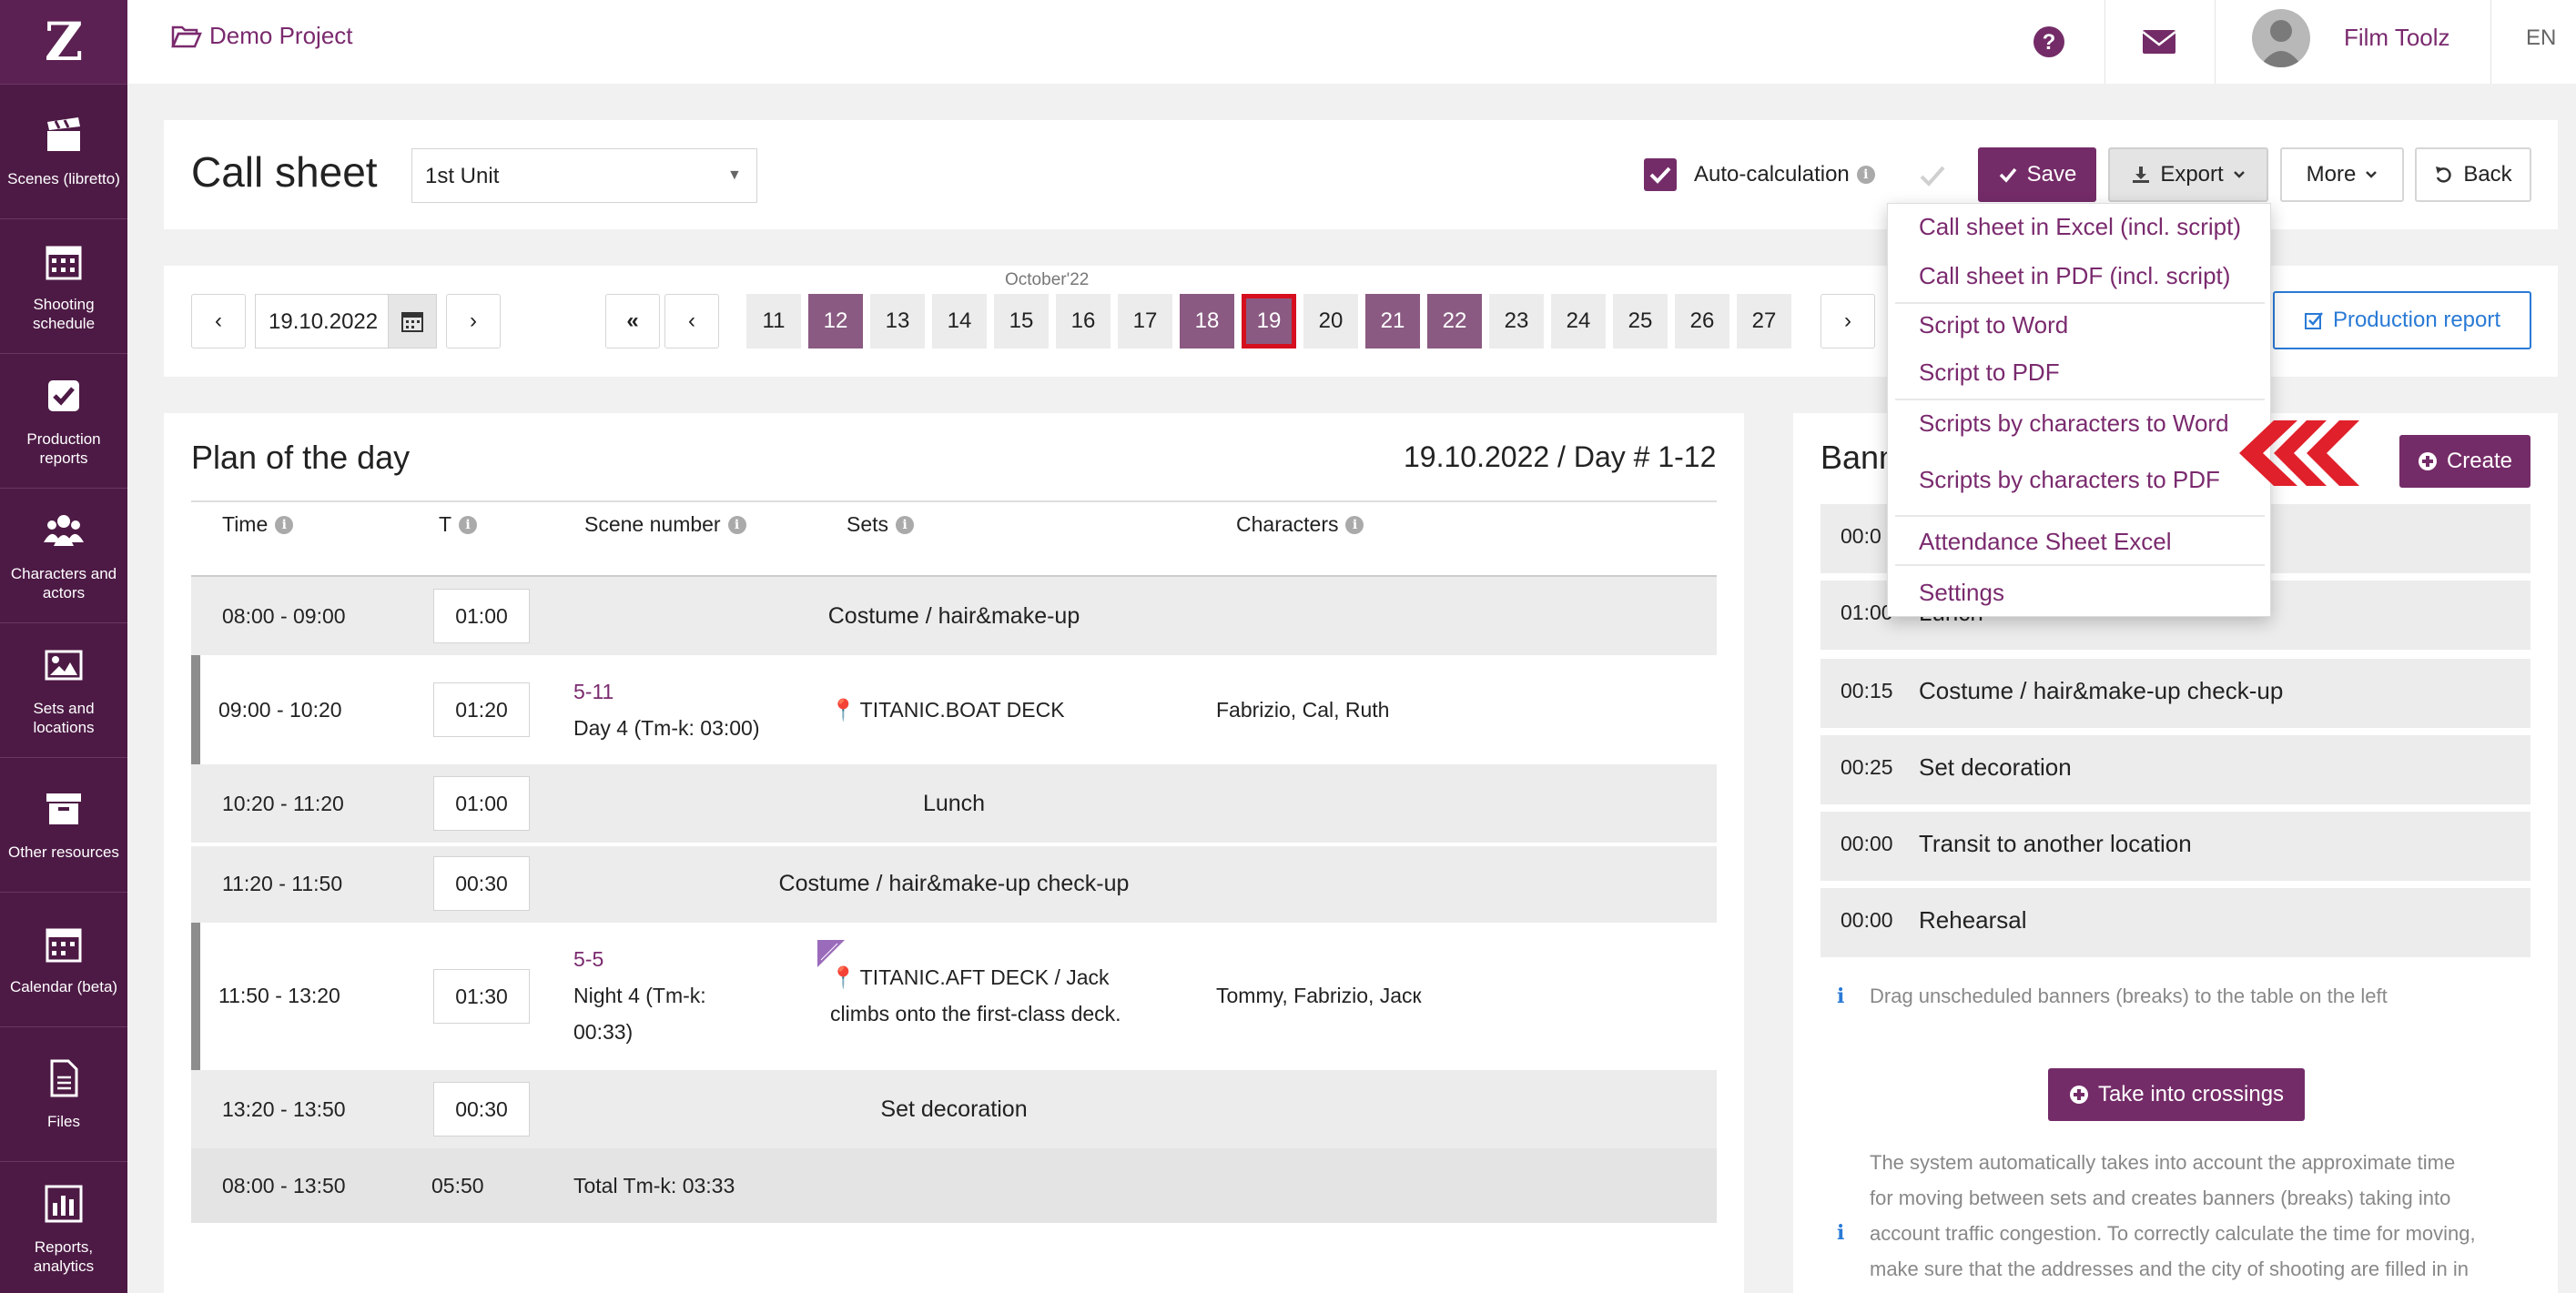 The height and width of the screenshot is (1293, 2576). What do you see at coordinates (284, 1185) in the screenshot?
I see `total-time: 08:00 - 13:50` at bounding box center [284, 1185].